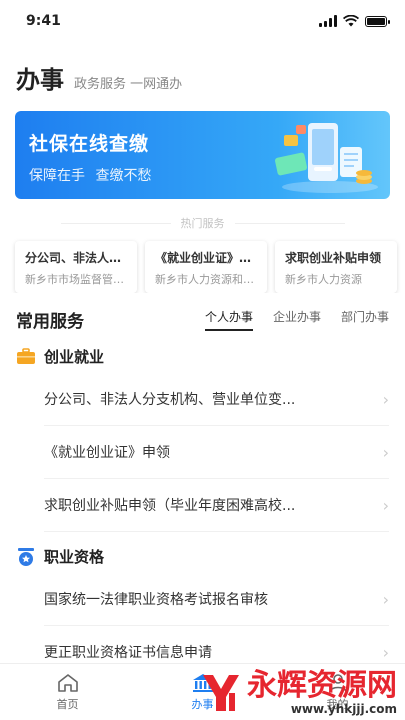  Describe the element at coordinates (221, 693) in the screenshot. I see `watermark-logo` at that location.